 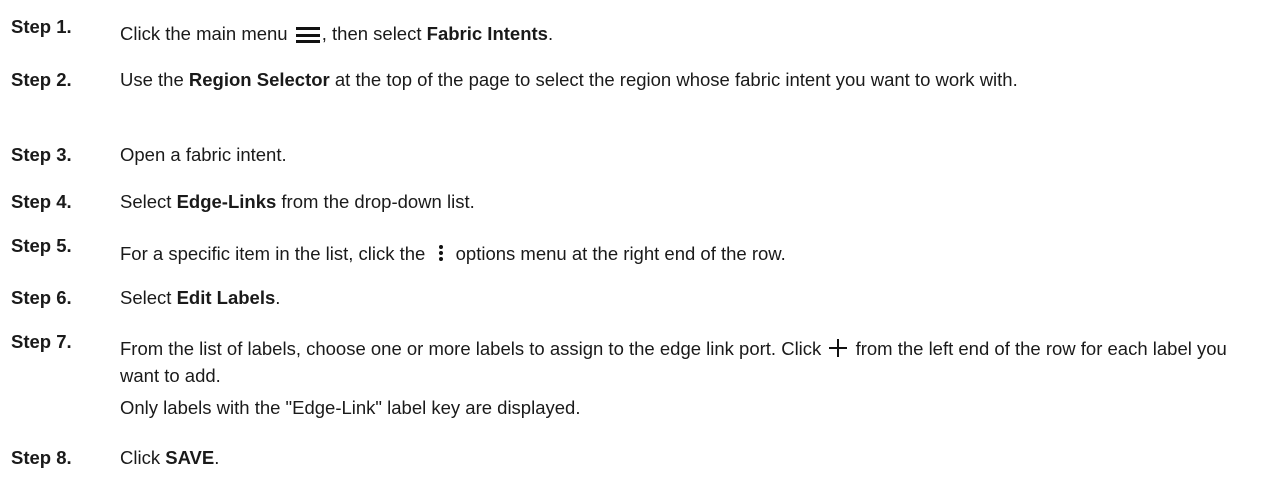 What do you see at coordinates (41, 79) in the screenshot?
I see `step-label: Step 2.` at bounding box center [41, 79].